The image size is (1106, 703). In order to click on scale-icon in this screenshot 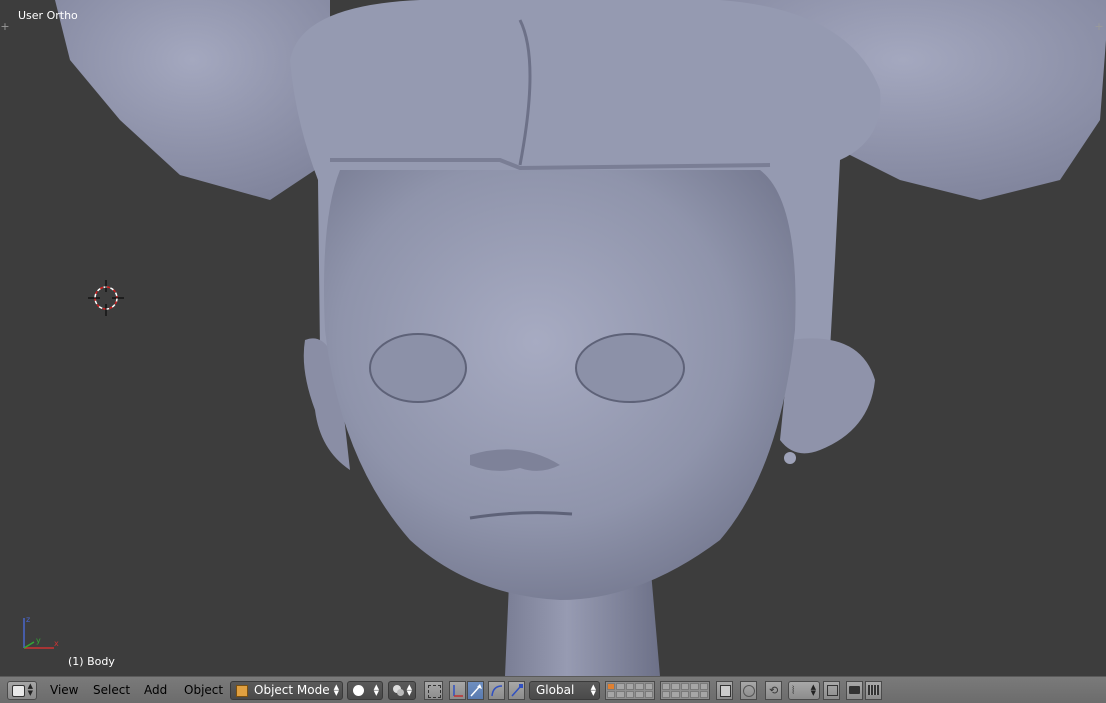, I will do `click(517, 690)`.